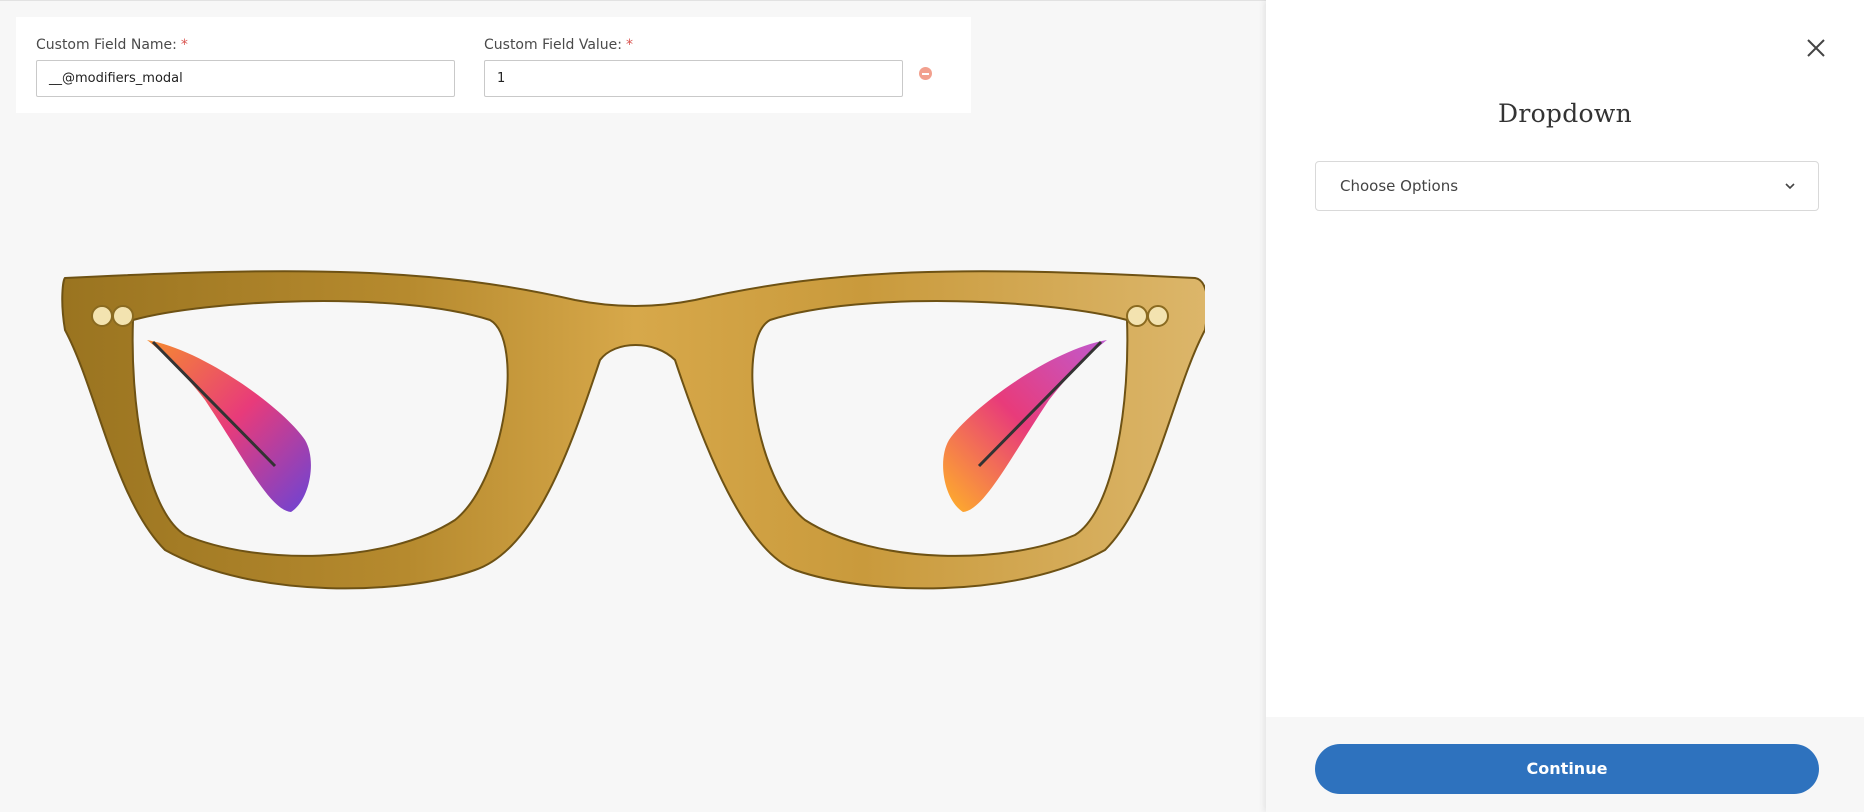 The image size is (1864, 812). What do you see at coordinates (1564, 113) in the screenshot?
I see `panel-title: Dropdown` at bounding box center [1564, 113].